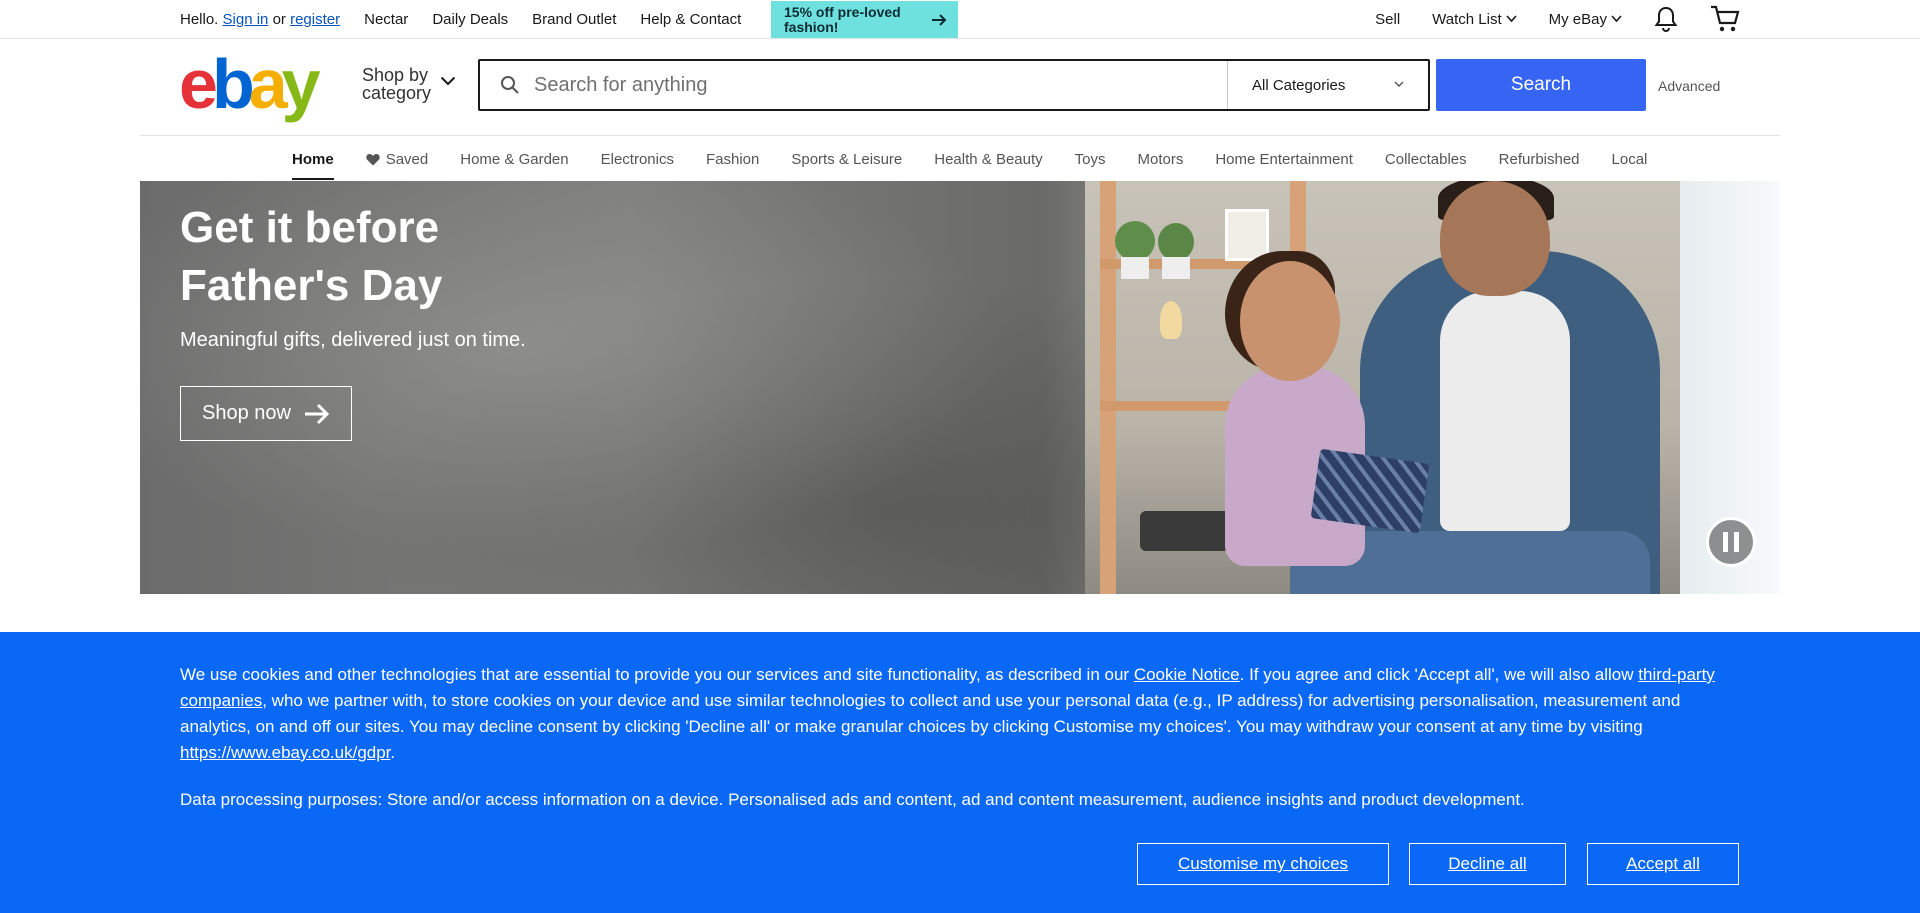  I want to click on nav-item-local: Local, so click(1630, 159).